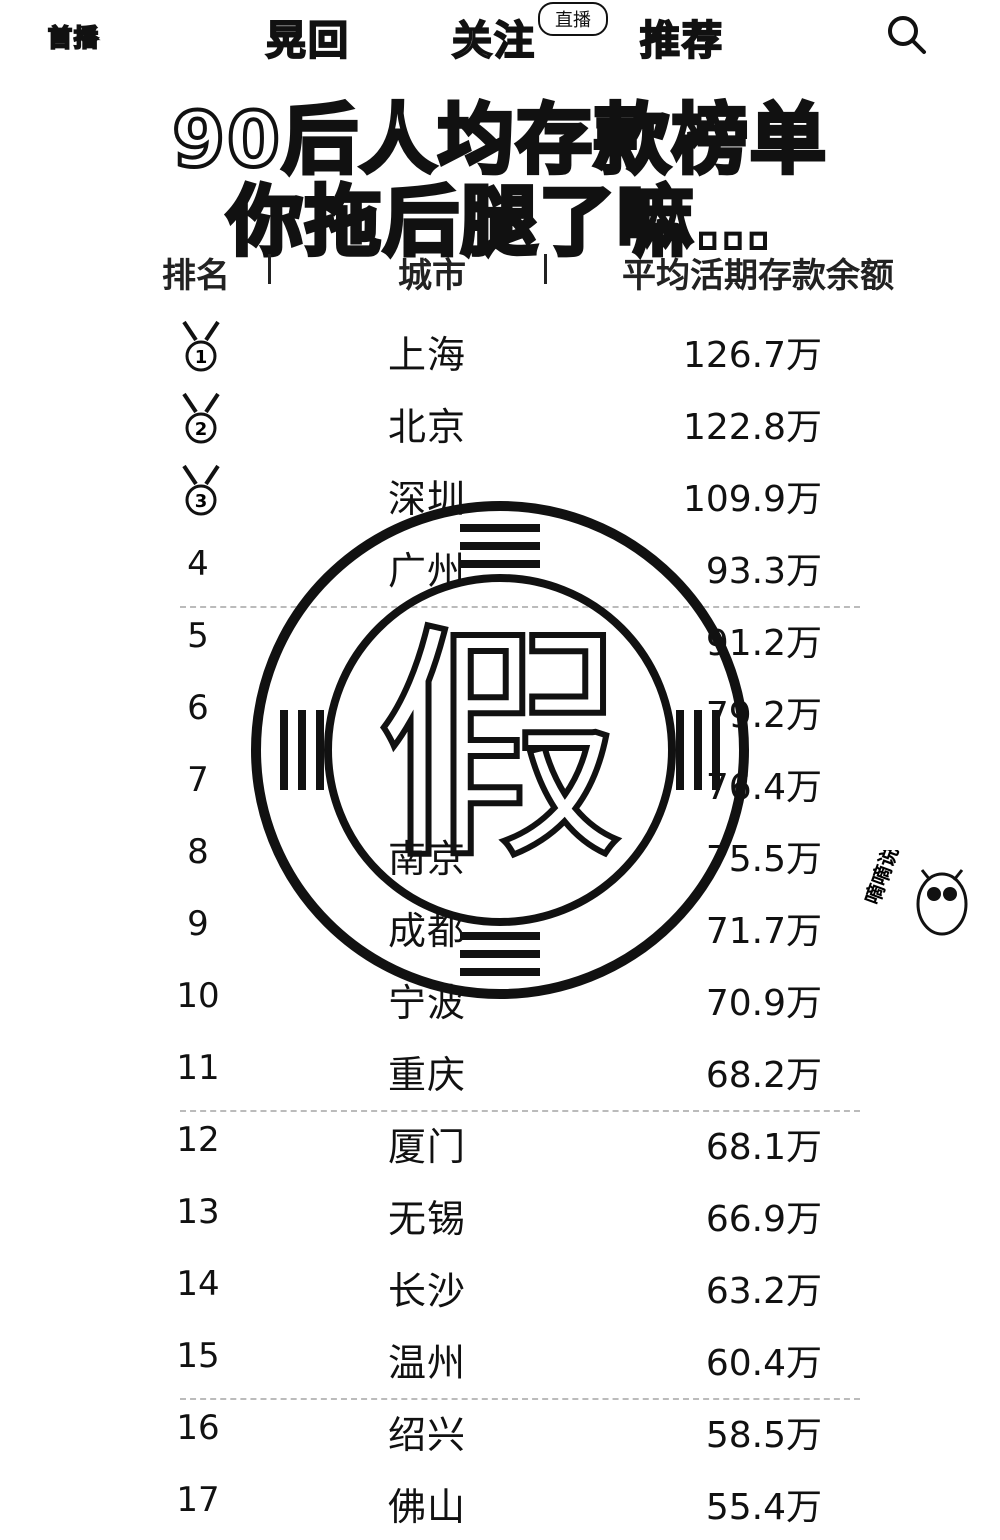 This screenshot has height=1540, width=1000. What do you see at coordinates (763, 787) in the screenshot?
I see `deposit-amount: 76.4万` at bounding box center [763, 787].